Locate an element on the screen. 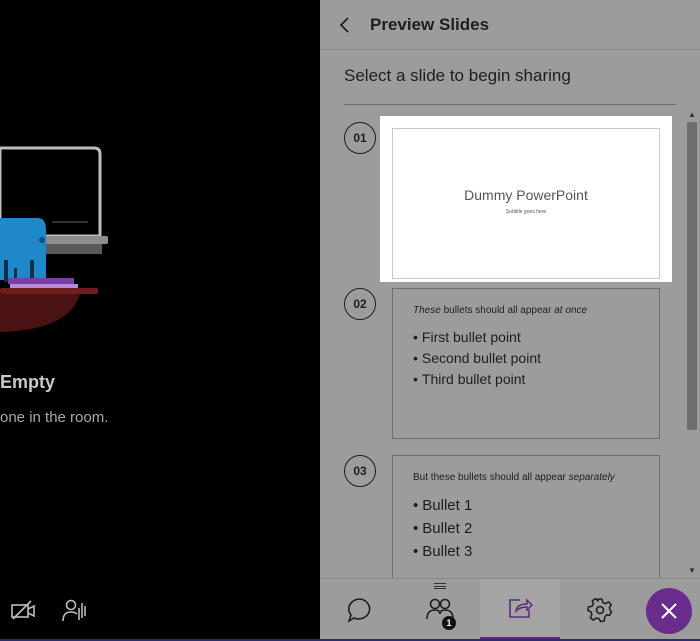  close-panel-button is located at coordinates (669, 611).